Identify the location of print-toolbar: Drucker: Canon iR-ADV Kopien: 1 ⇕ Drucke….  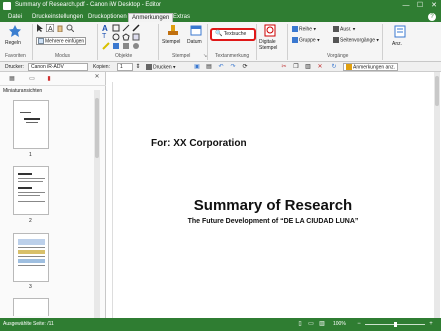
(220, 67).